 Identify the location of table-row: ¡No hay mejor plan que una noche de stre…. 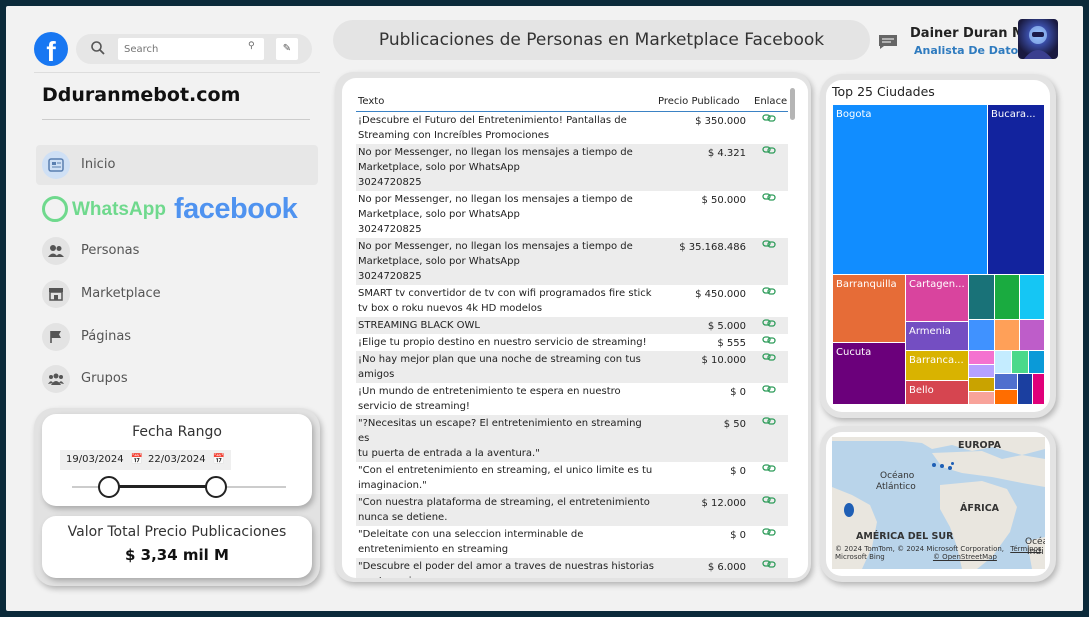
(572, 367).